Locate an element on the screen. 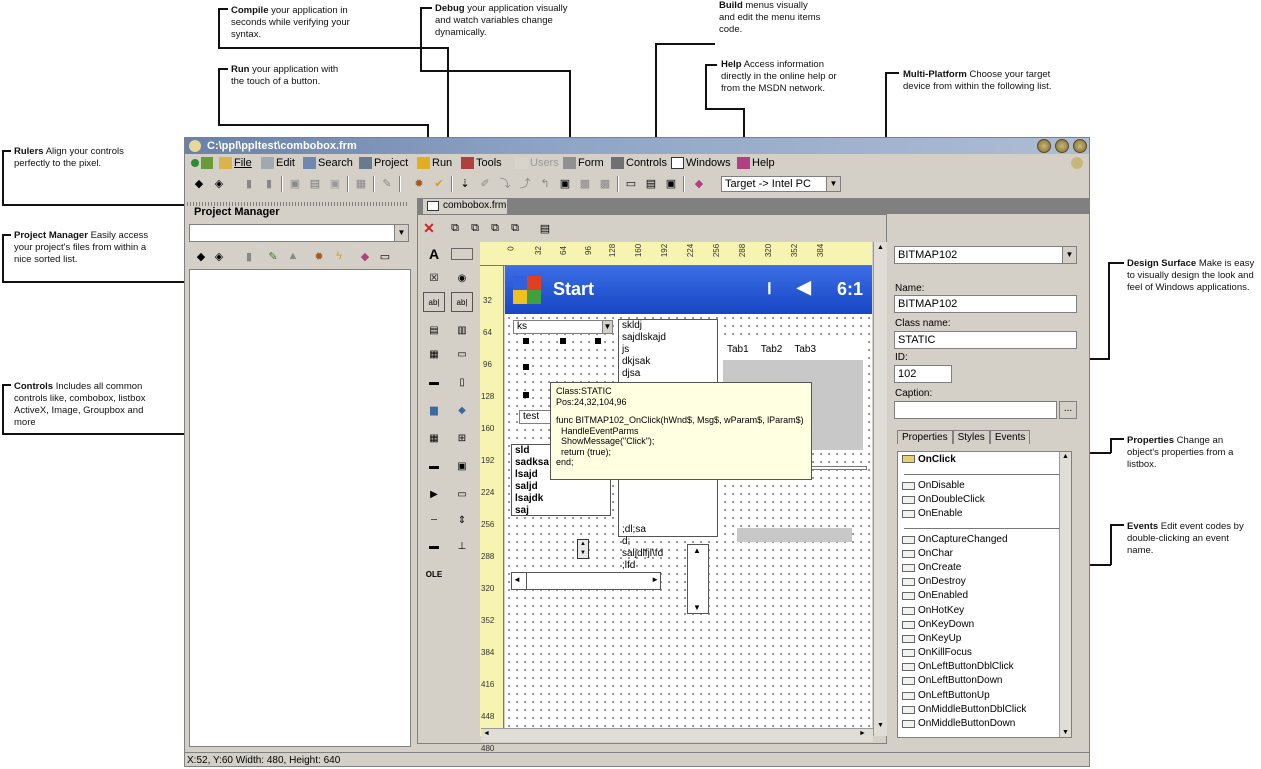  menu-windows: Windows is located at coordinates (701, 163).